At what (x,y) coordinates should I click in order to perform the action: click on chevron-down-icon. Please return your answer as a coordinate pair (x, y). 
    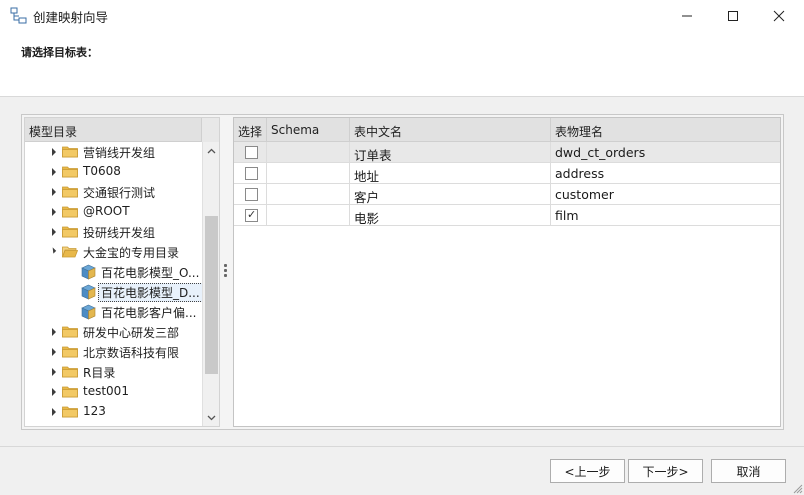
    Looking at the image, I should click on (211, 417).